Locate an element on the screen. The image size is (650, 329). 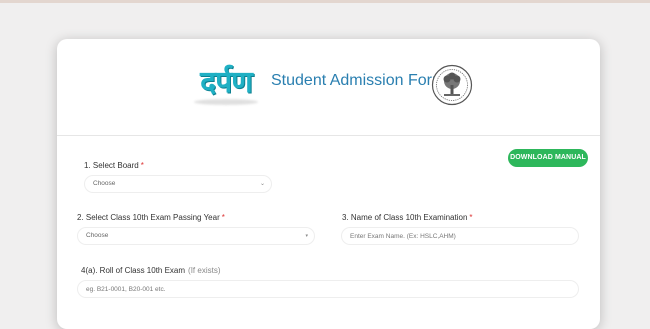
page-title: Student Admission Form is located at coordinates (358, 80).